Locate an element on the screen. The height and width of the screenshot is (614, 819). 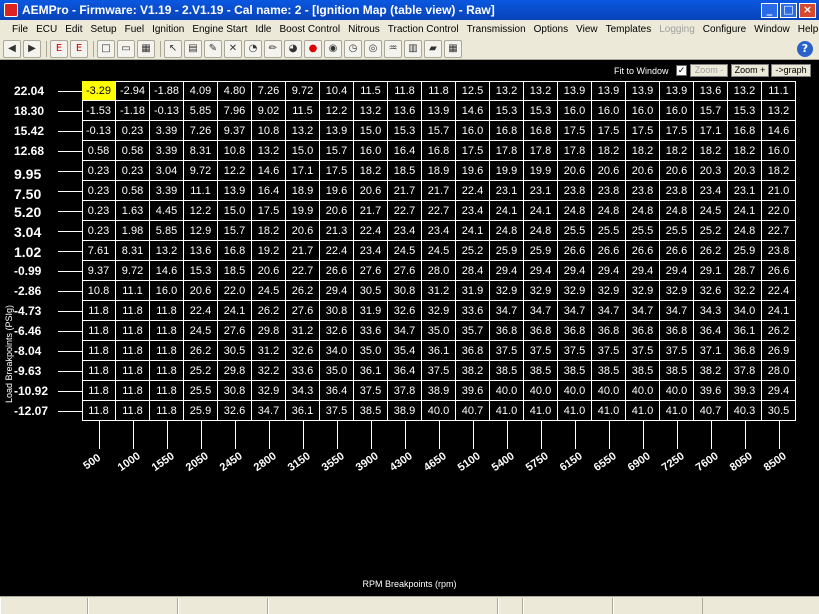
table-cell: 36.4 is located at coordinates (337, 391).